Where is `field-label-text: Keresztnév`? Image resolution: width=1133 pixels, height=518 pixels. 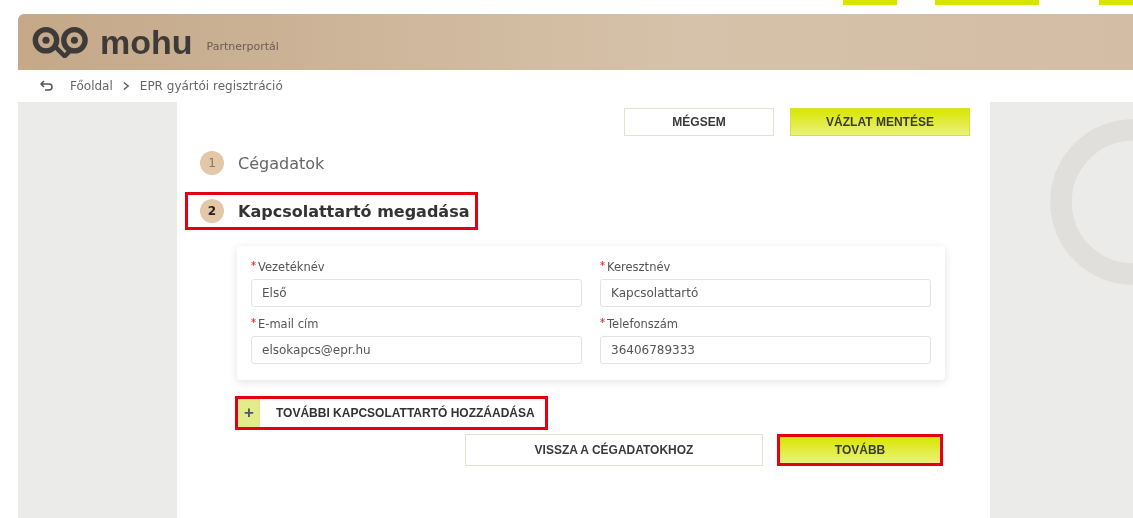
field-label-text: Keresztnév is located at coordinates (639, 267).